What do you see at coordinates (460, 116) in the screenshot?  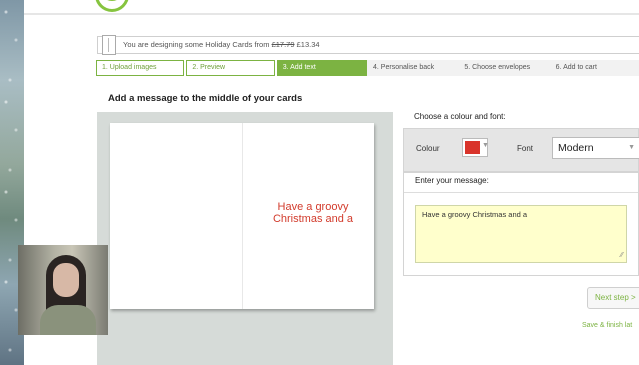 I see `colour-font-heading: Choose a colour and font:` at bounding box center [460, 116].